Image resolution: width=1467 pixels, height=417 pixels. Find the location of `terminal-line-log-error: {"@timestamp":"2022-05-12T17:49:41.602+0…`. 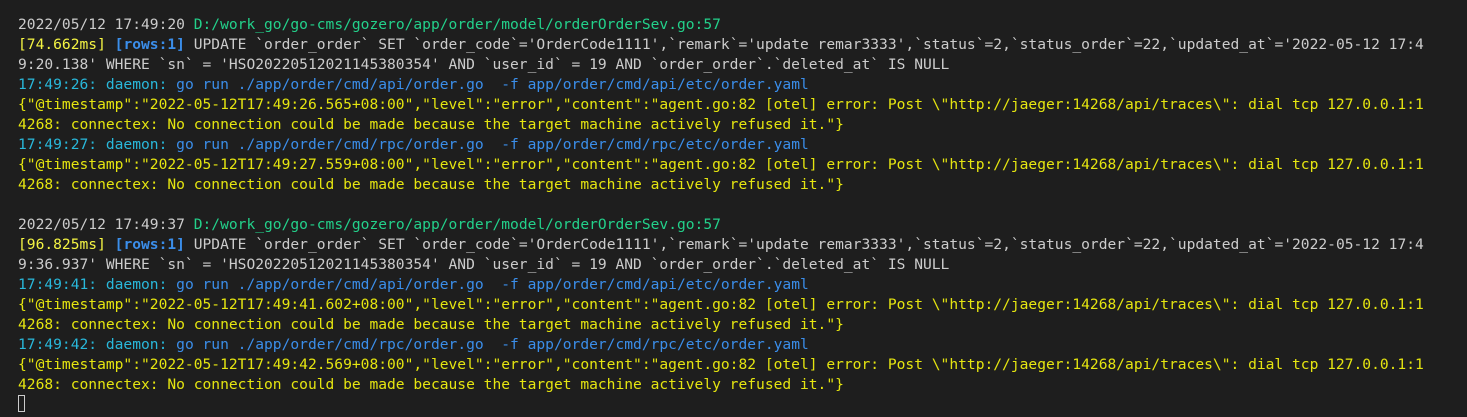

terminal-line-log-error: {"@timestamp":"2022-05-12T17:49:41.602+0… is located at coordinates (742, 305).